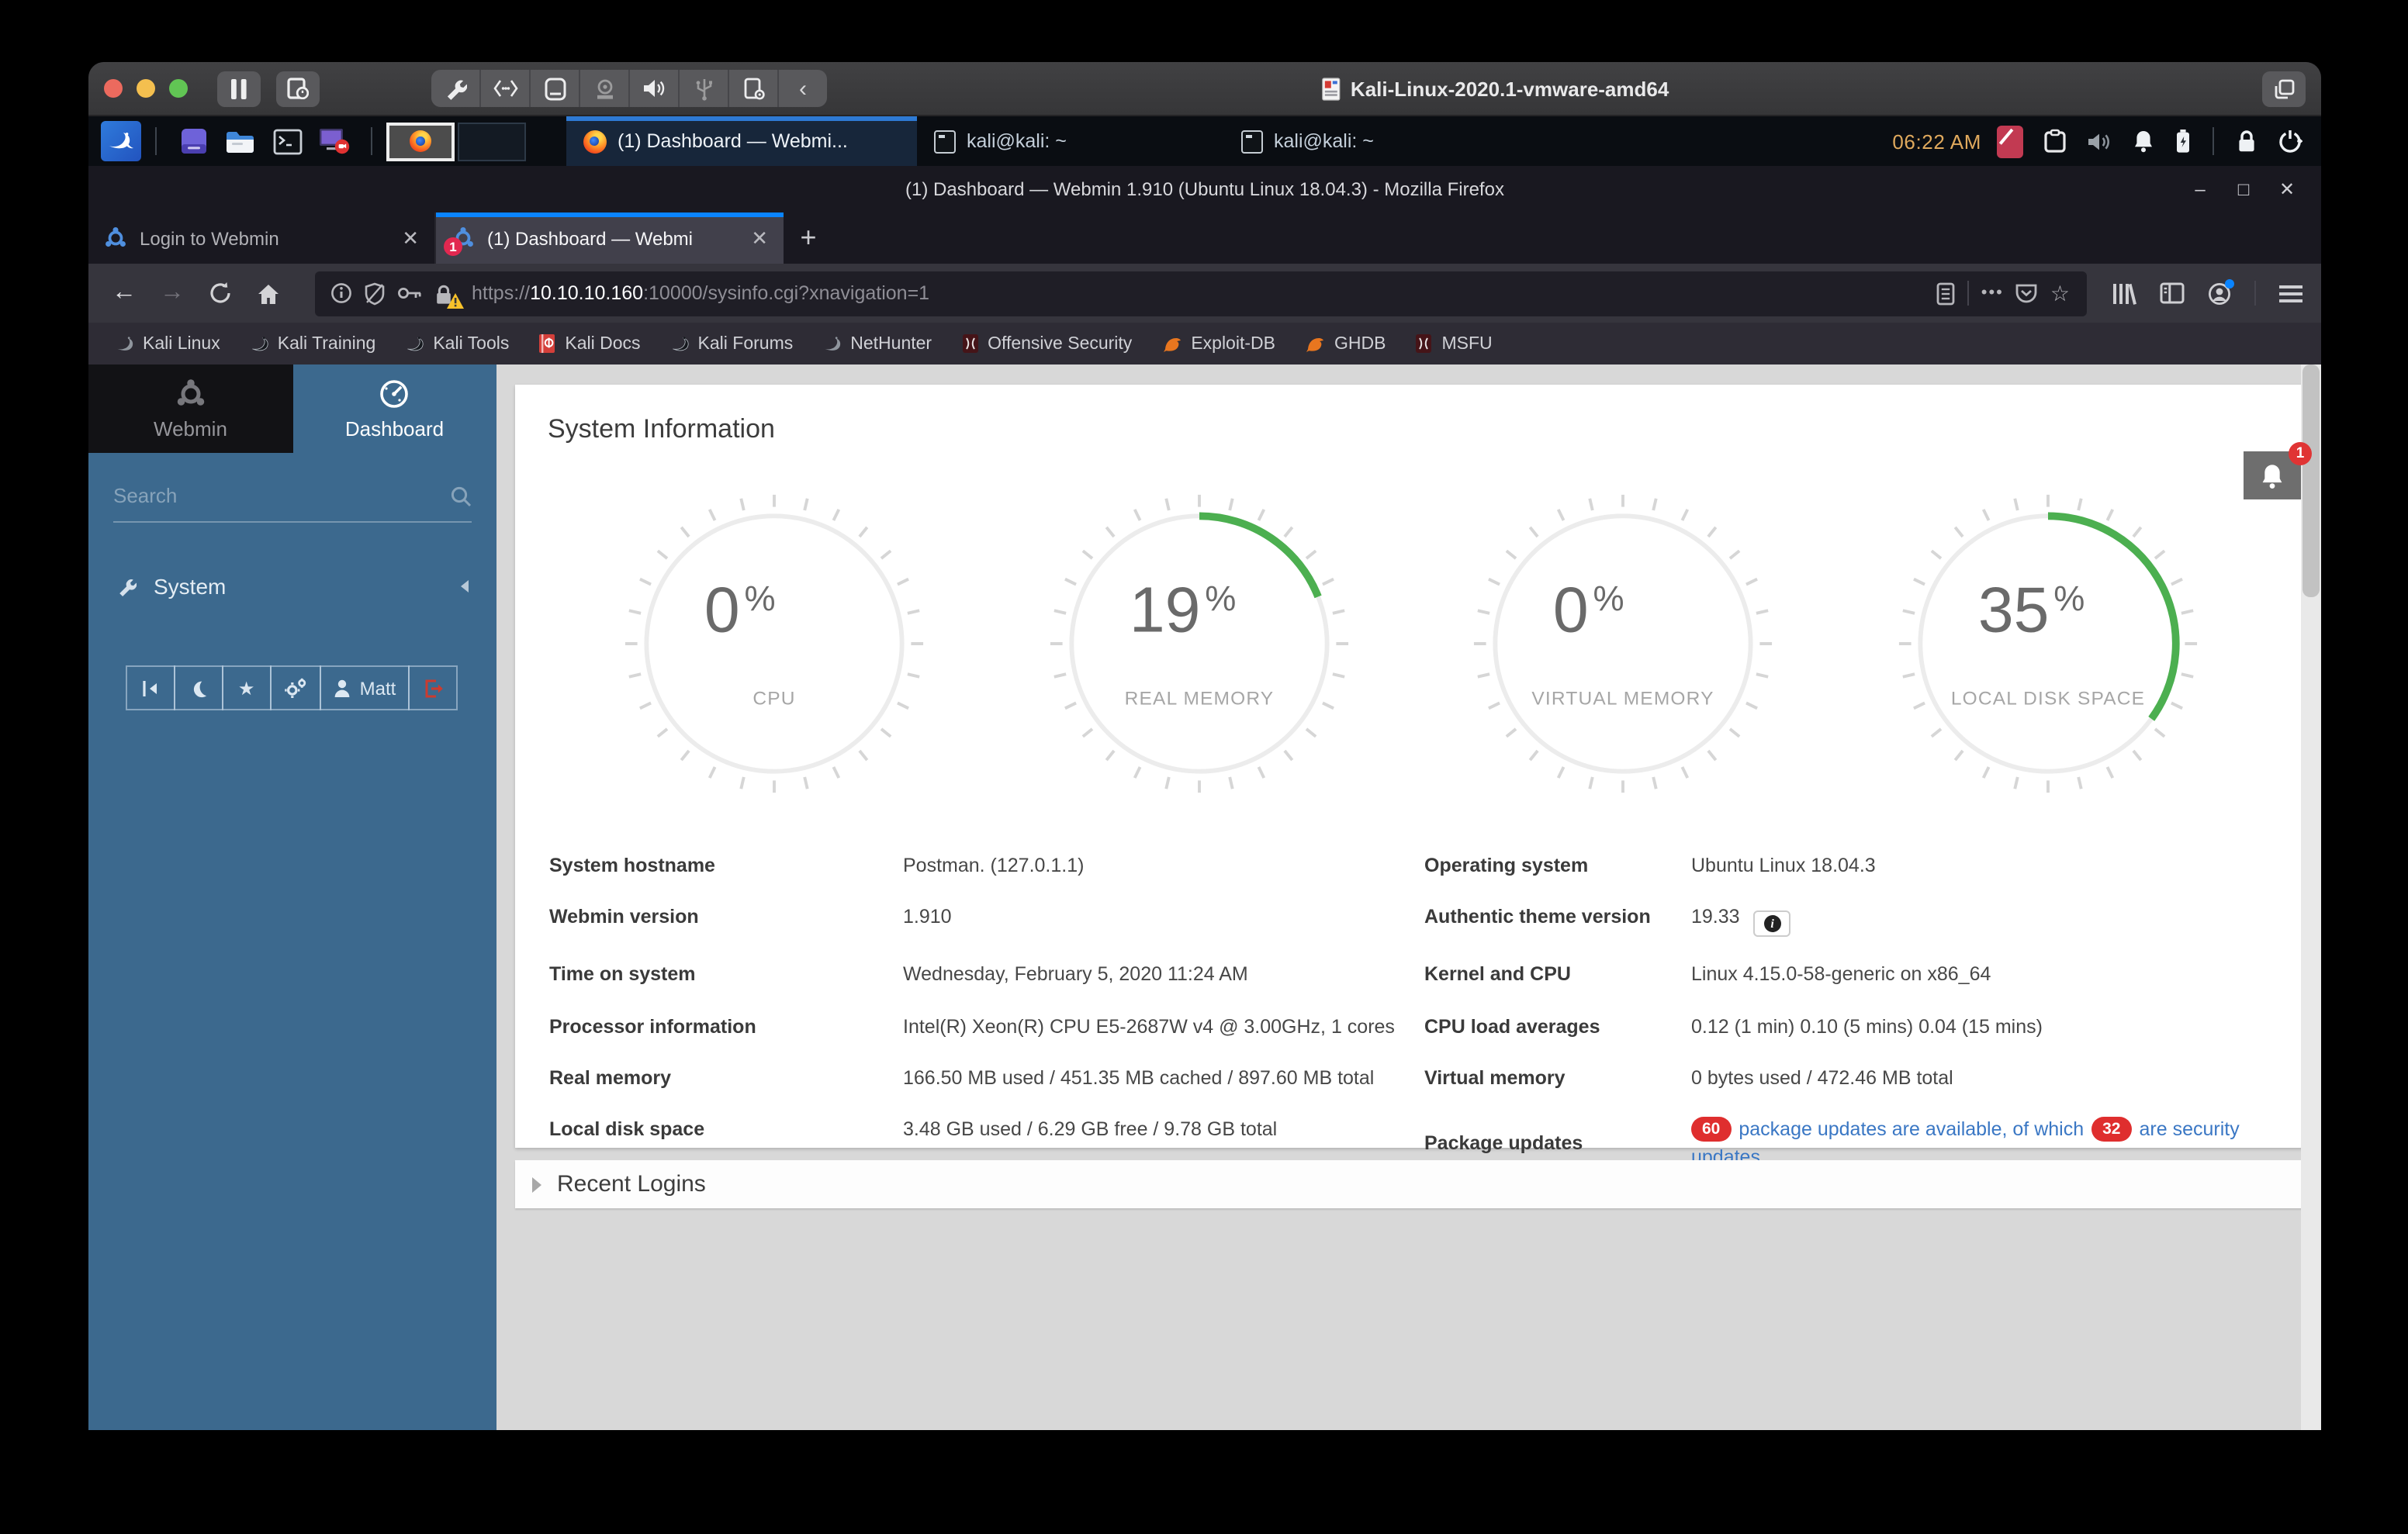 The height and width of the screenshot is (1534, 2408). What do you see at coordinates (146, 88) in the screenshot?
I see `minimize-traffic-light` at bounding box center [146, 88].